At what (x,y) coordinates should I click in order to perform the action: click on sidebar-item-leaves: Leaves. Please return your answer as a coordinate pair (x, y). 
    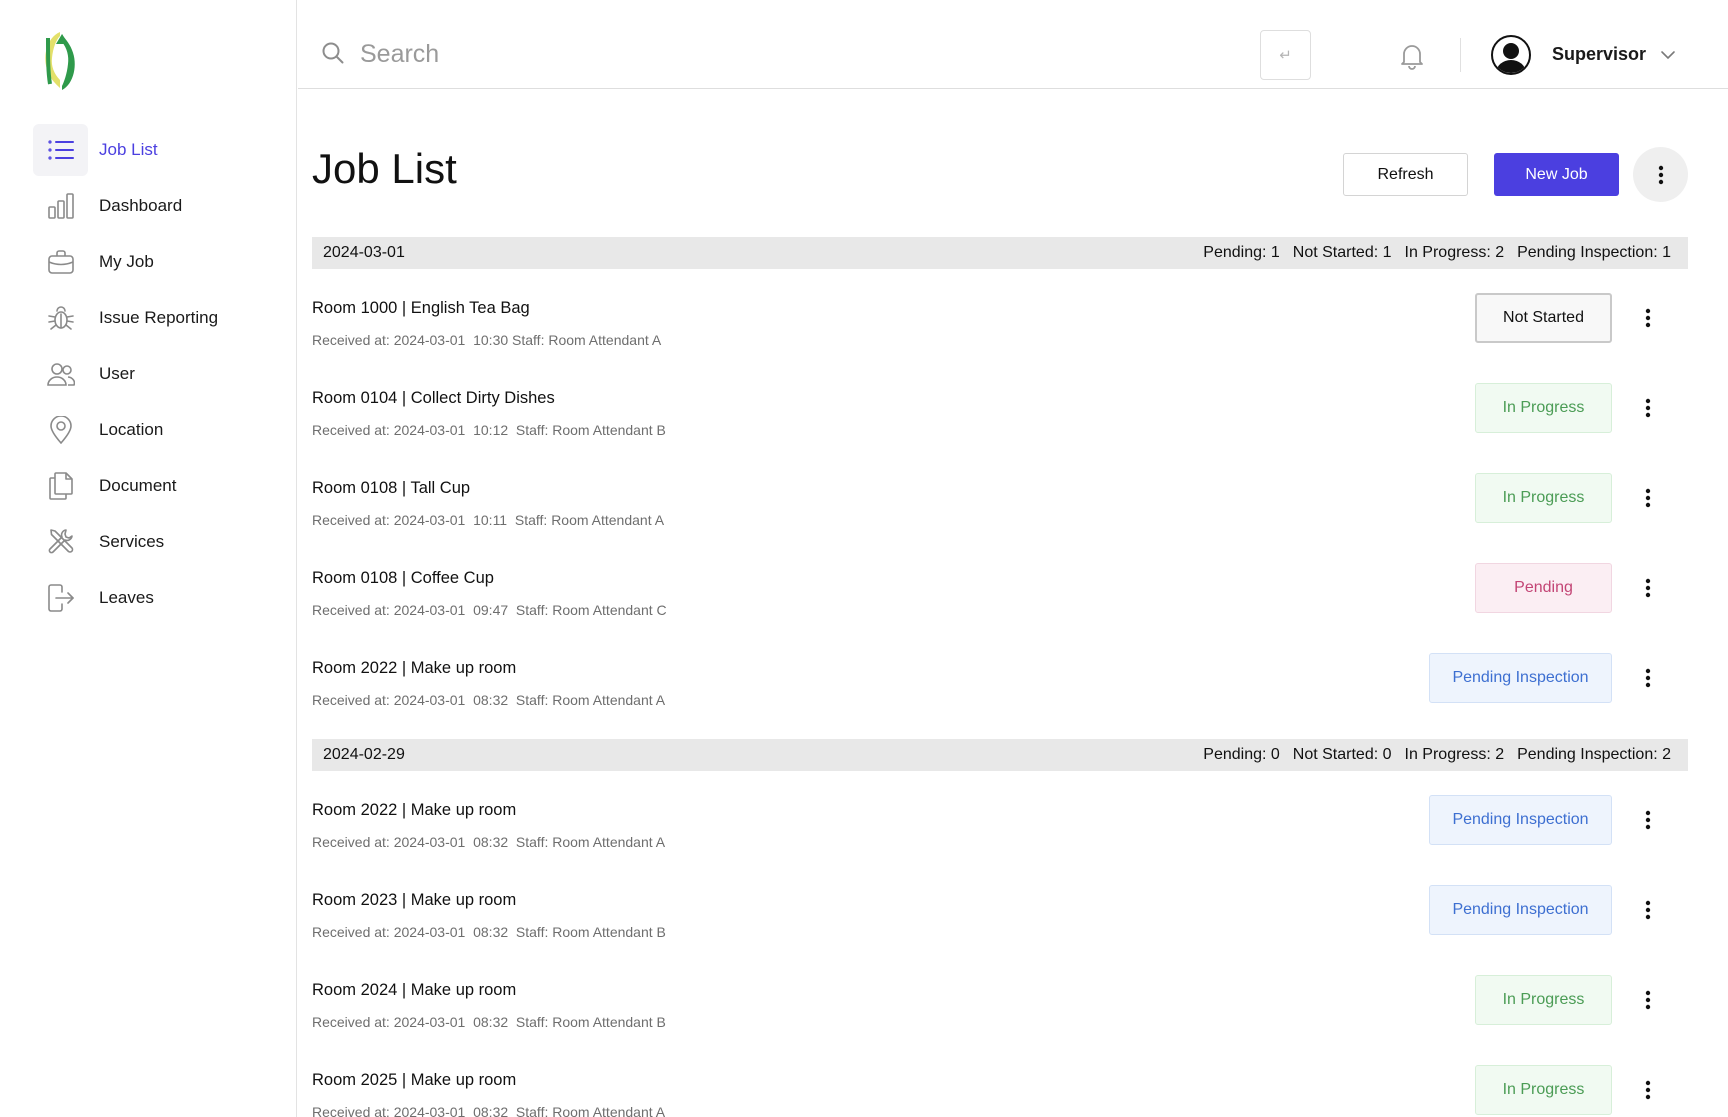
    Looking at the image, I should click on (153, 598).